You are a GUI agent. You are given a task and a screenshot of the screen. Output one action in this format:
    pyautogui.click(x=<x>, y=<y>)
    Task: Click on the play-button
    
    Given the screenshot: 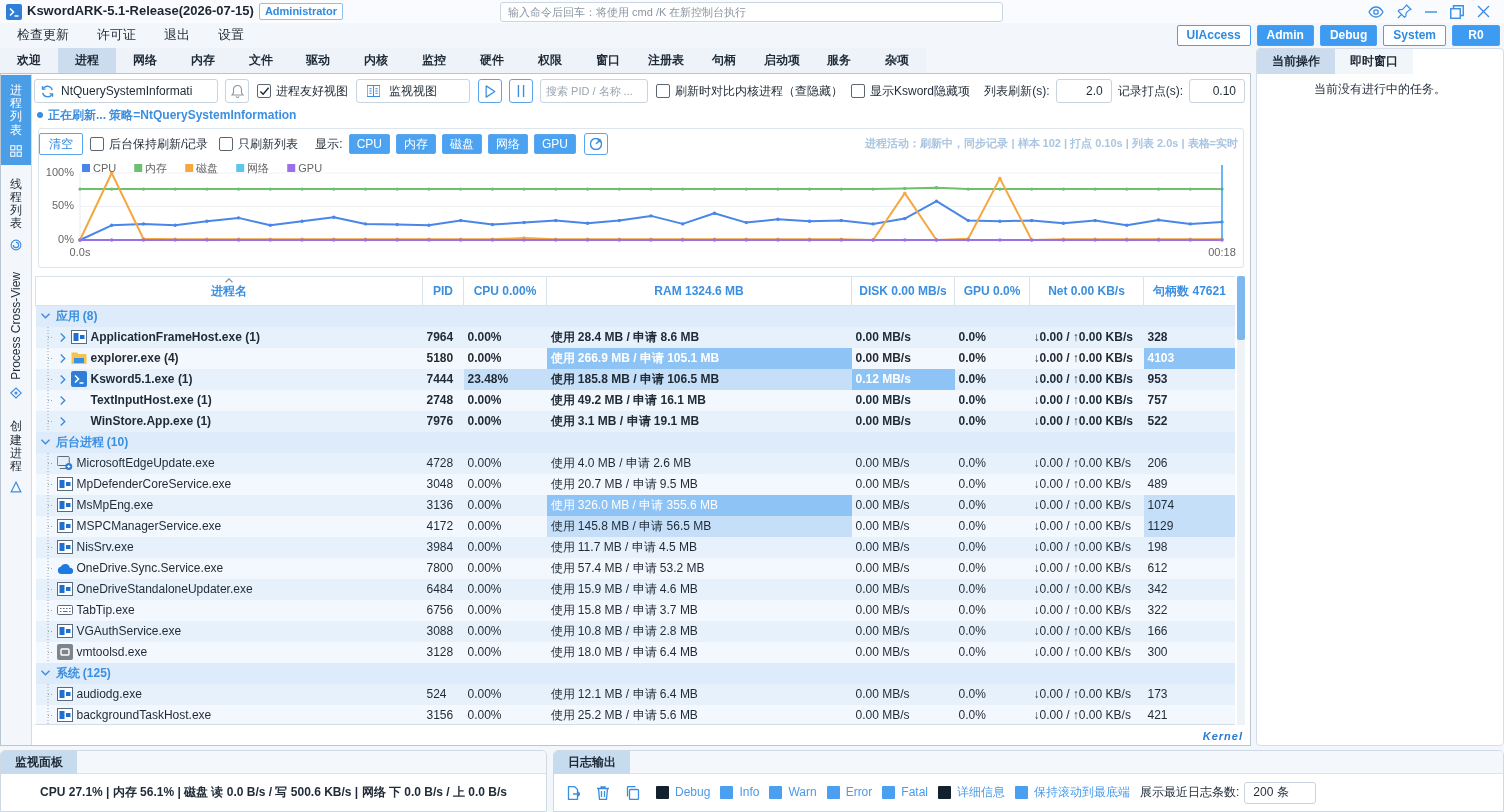 What is the action you would take?
    pyautogui.click(x=490, y=91)
    